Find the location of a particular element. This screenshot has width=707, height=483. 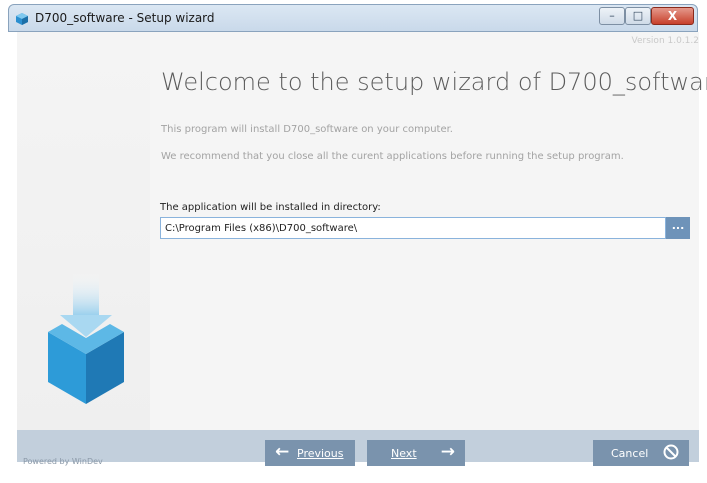

cancel-button-label: Cancel is located at coordinates (630, 453).